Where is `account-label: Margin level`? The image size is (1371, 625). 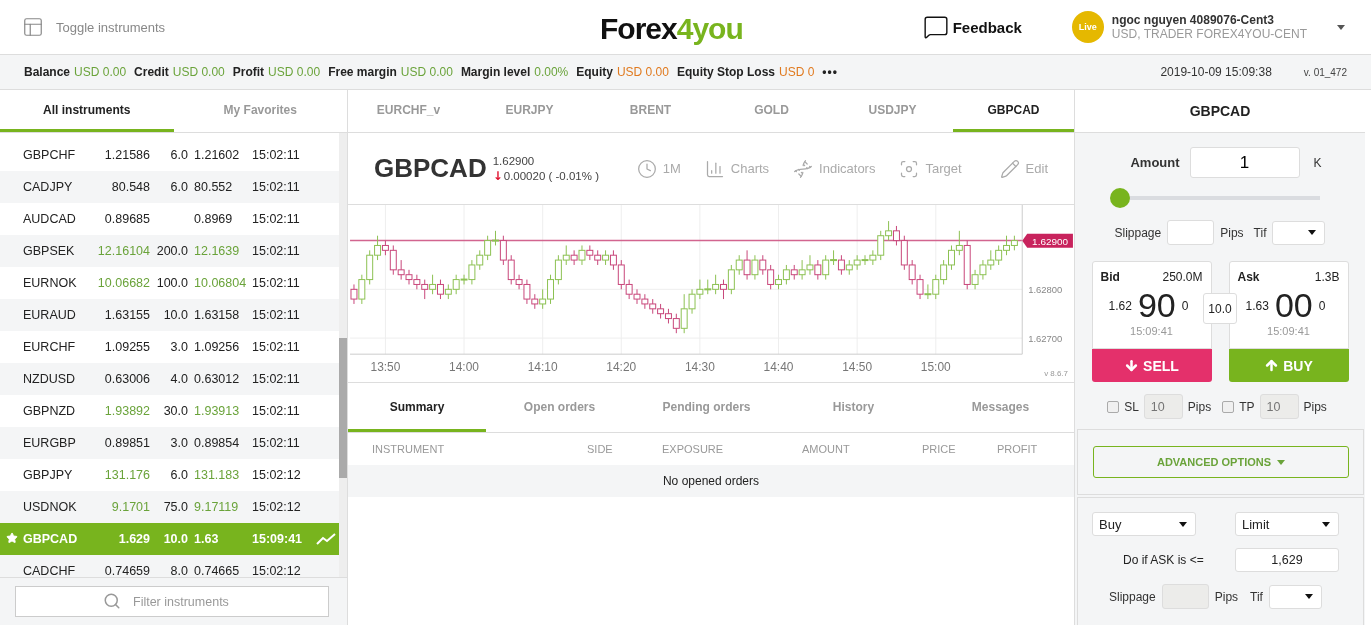
account-label: Margin level is located at coordinates (495, 72).